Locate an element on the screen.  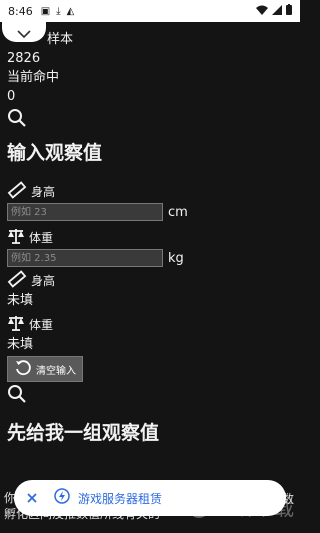
weight-input-row: kg is located at coordinates (153, 258).